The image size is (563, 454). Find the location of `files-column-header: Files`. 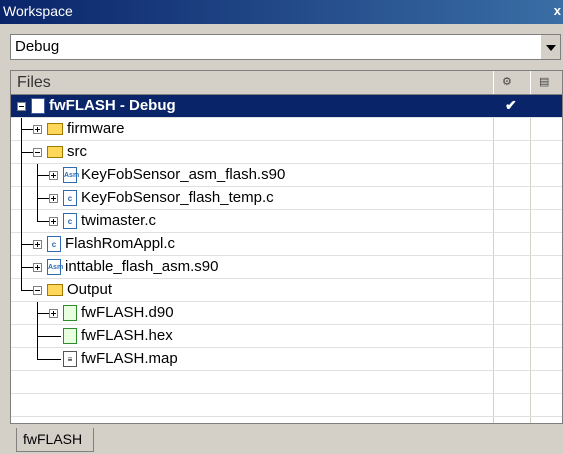

files-column-header: Files is located at coordinates (34, 83).